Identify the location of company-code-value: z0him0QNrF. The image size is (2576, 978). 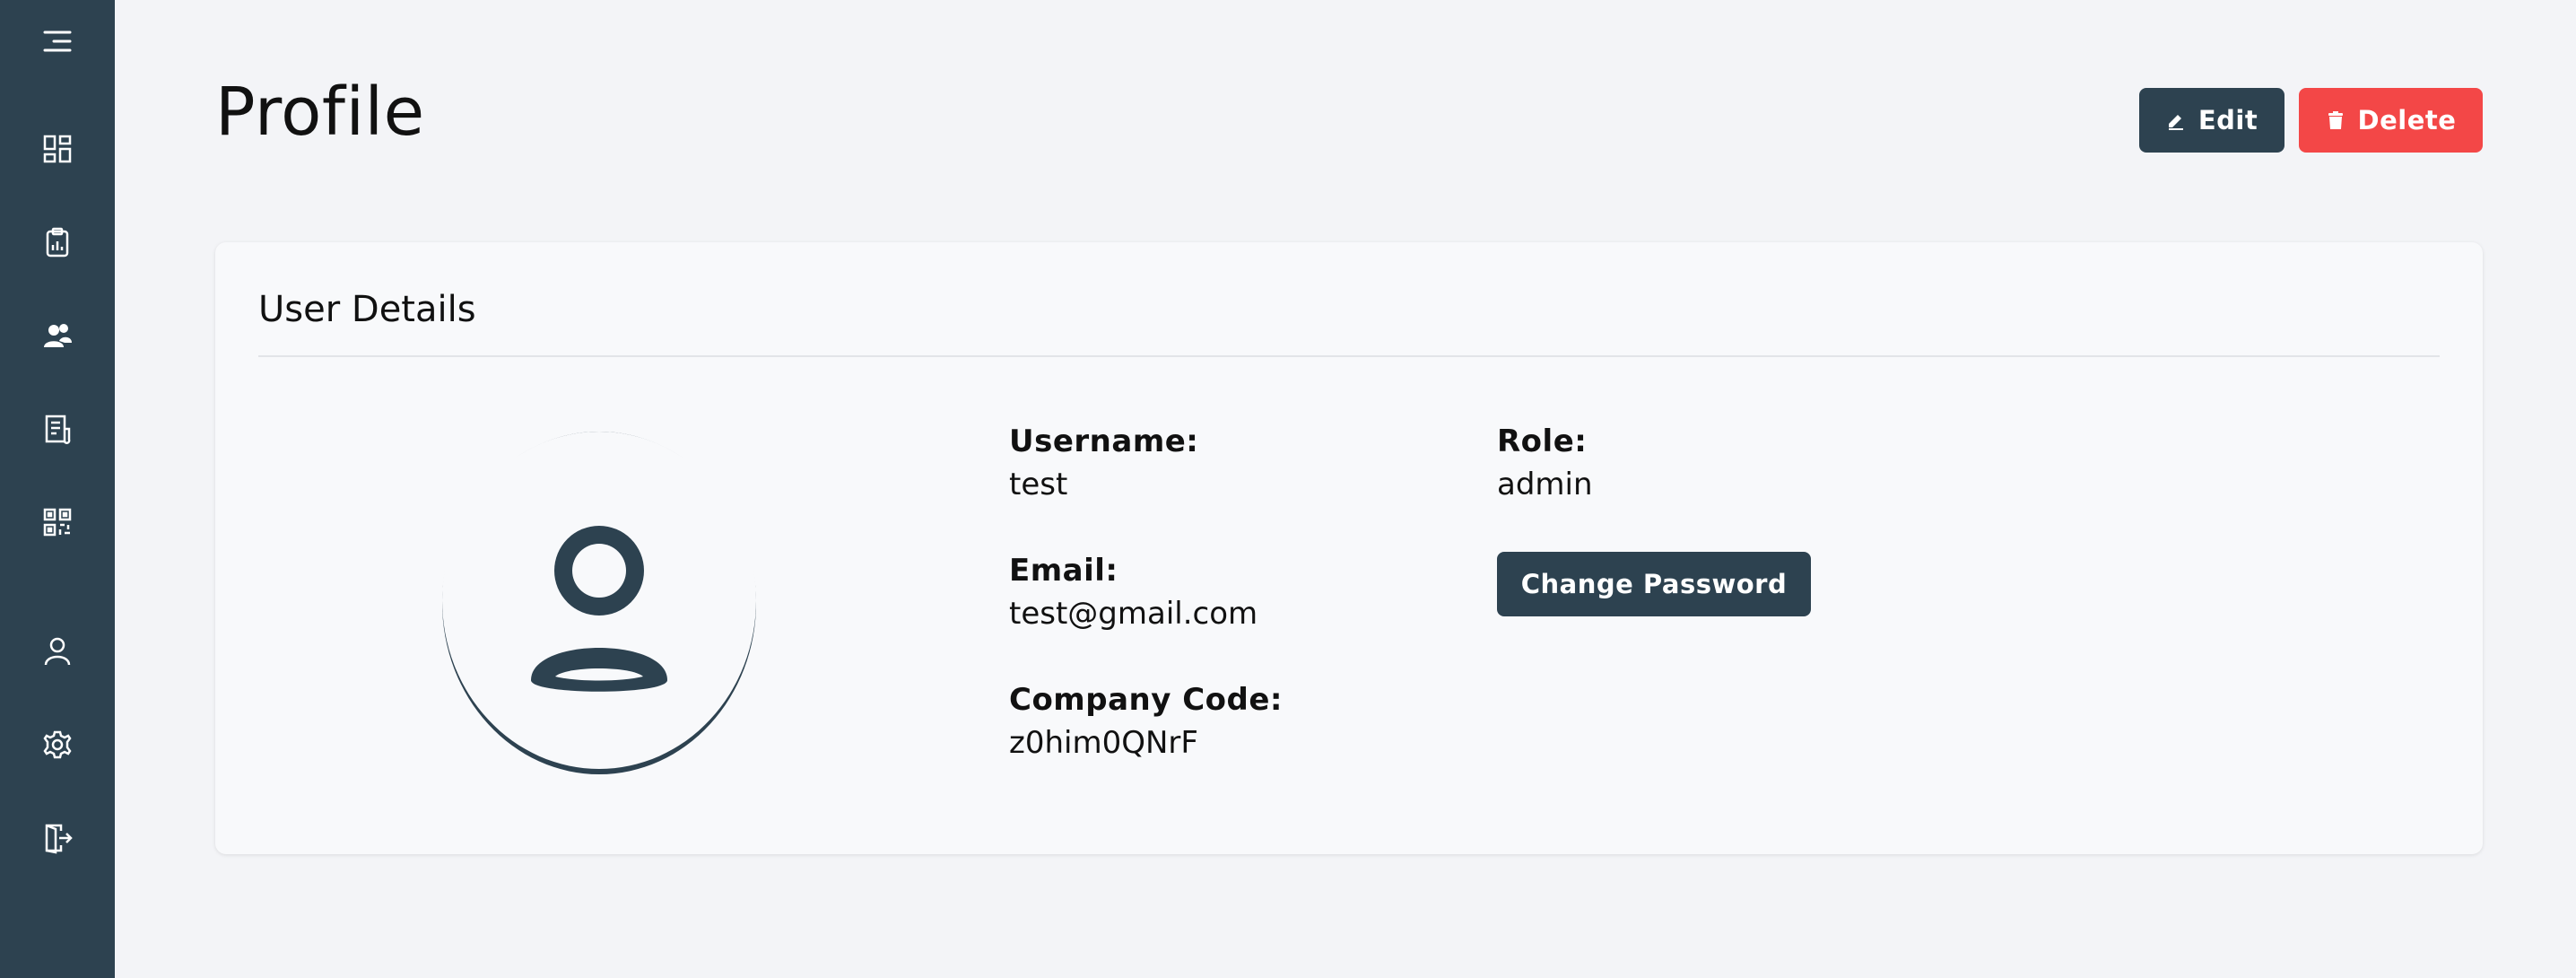
(1103, 743).